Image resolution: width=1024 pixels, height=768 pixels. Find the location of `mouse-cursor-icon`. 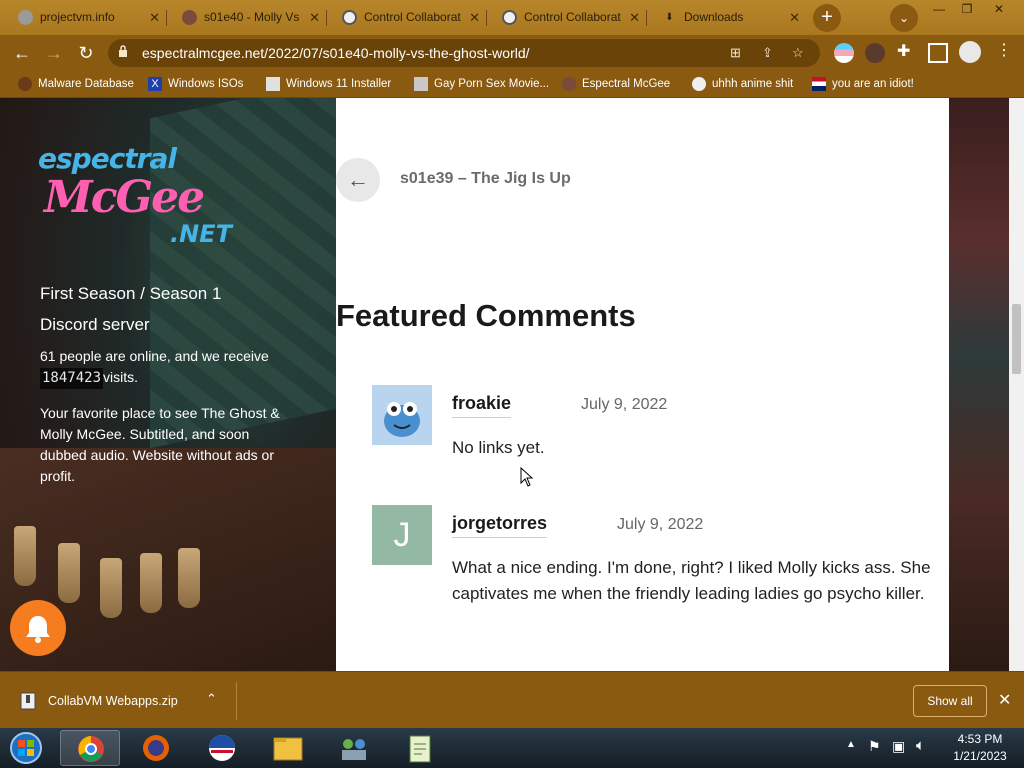

mouse-cursor-icon is located at coordinates (527, 477).